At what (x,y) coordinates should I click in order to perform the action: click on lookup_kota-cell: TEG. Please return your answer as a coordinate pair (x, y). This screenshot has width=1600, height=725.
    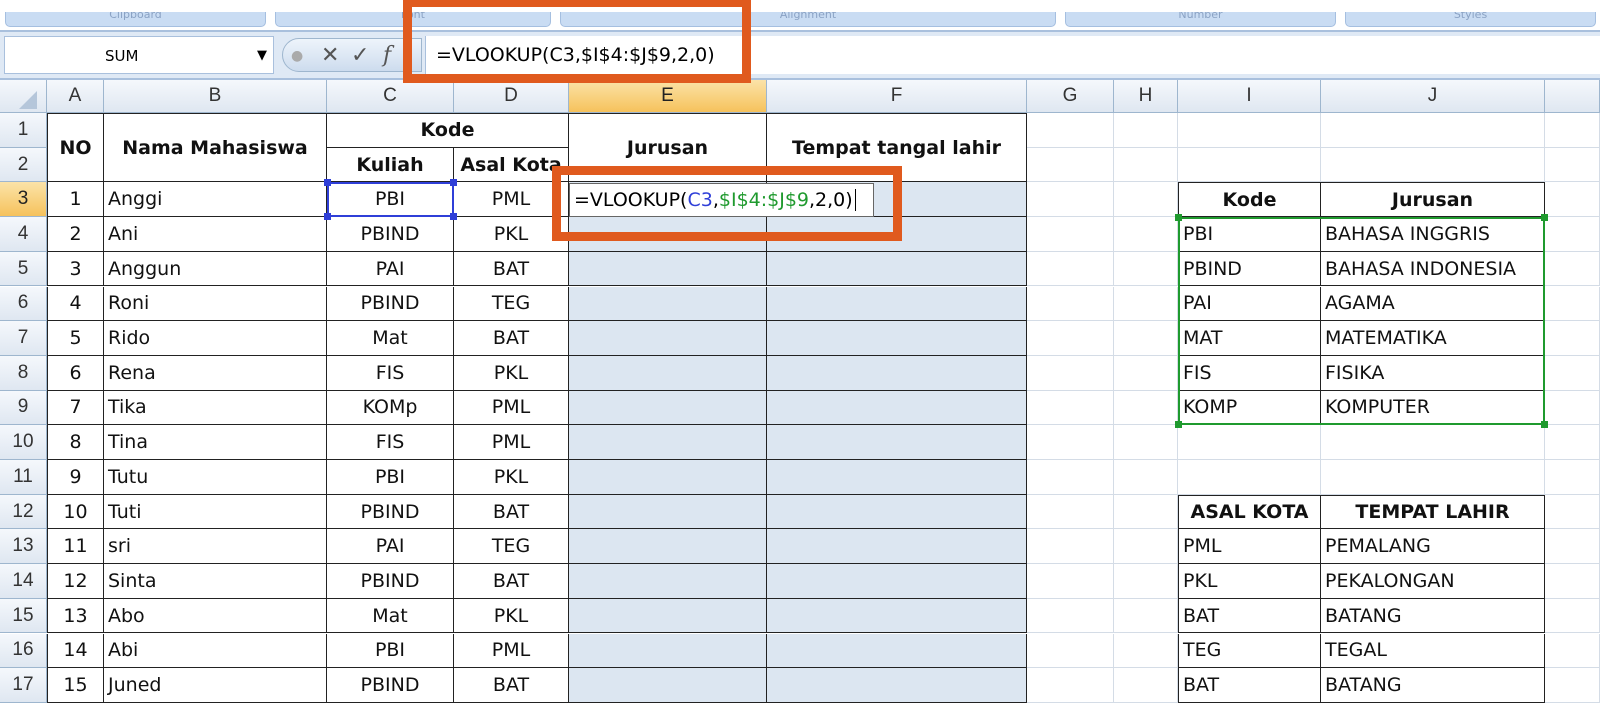
    Looking at the image, I should click on (1249, 651).